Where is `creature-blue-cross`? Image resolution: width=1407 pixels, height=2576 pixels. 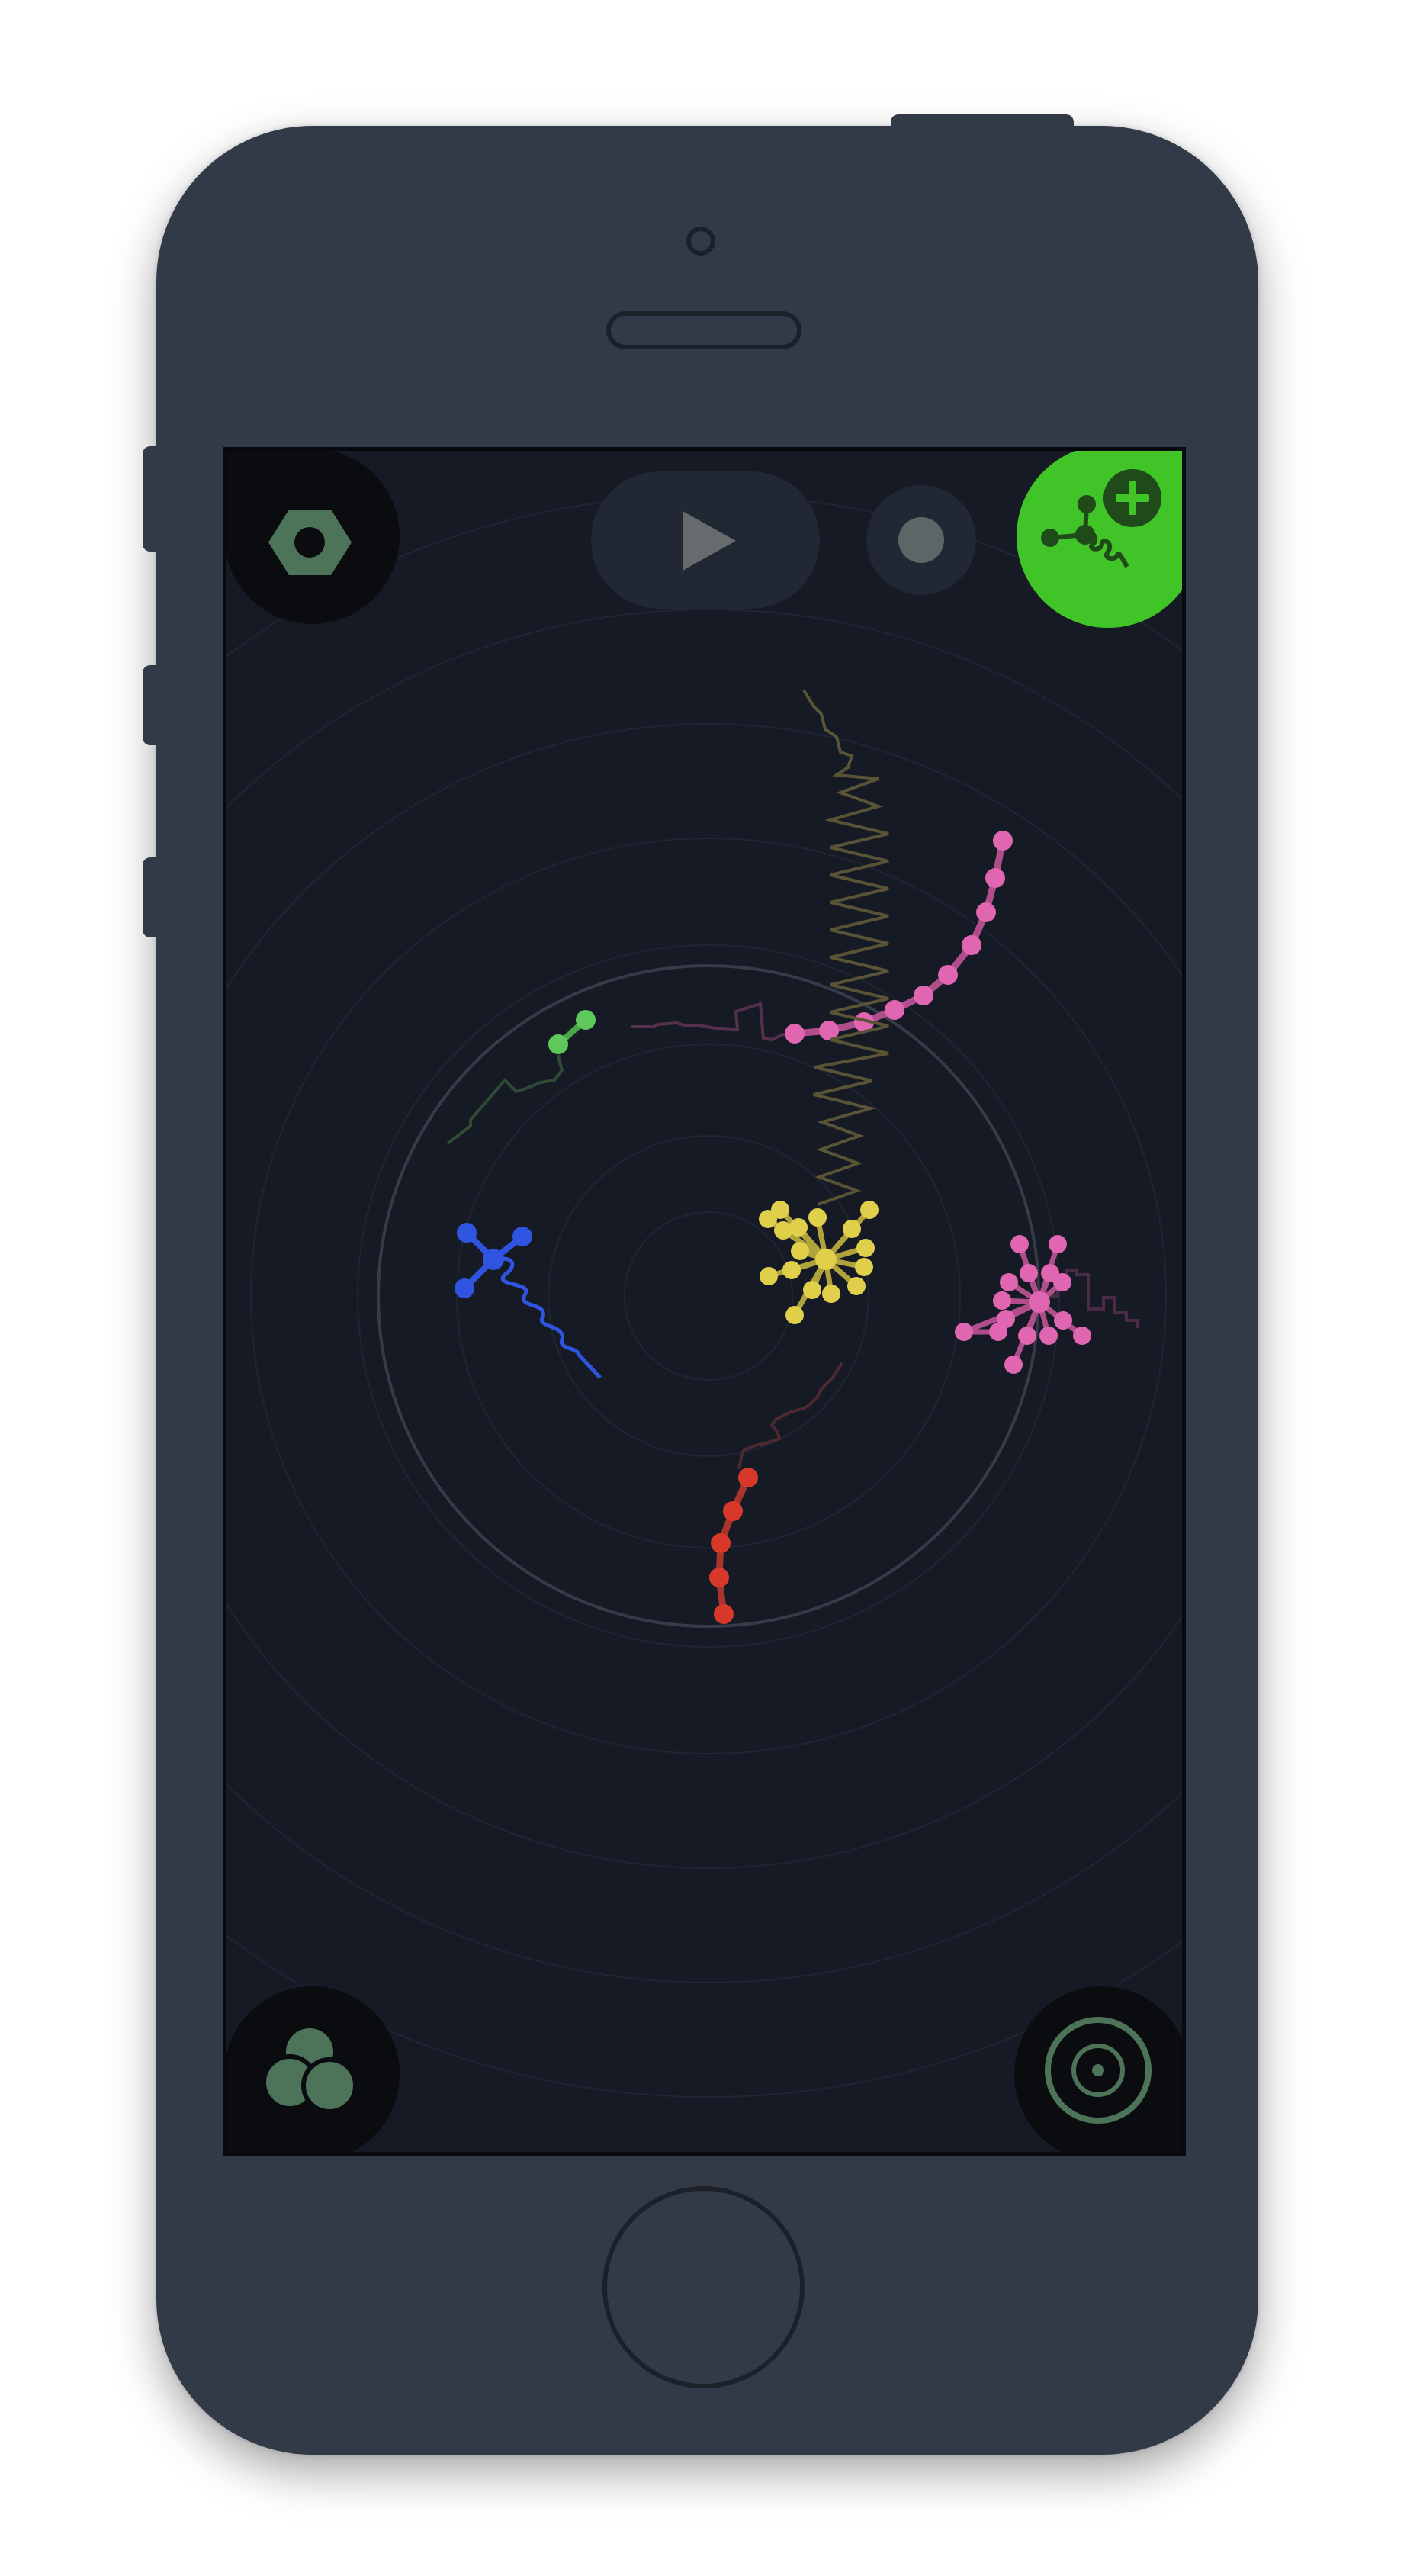 creature-blue-cross is located at coordinates (528, 1301).